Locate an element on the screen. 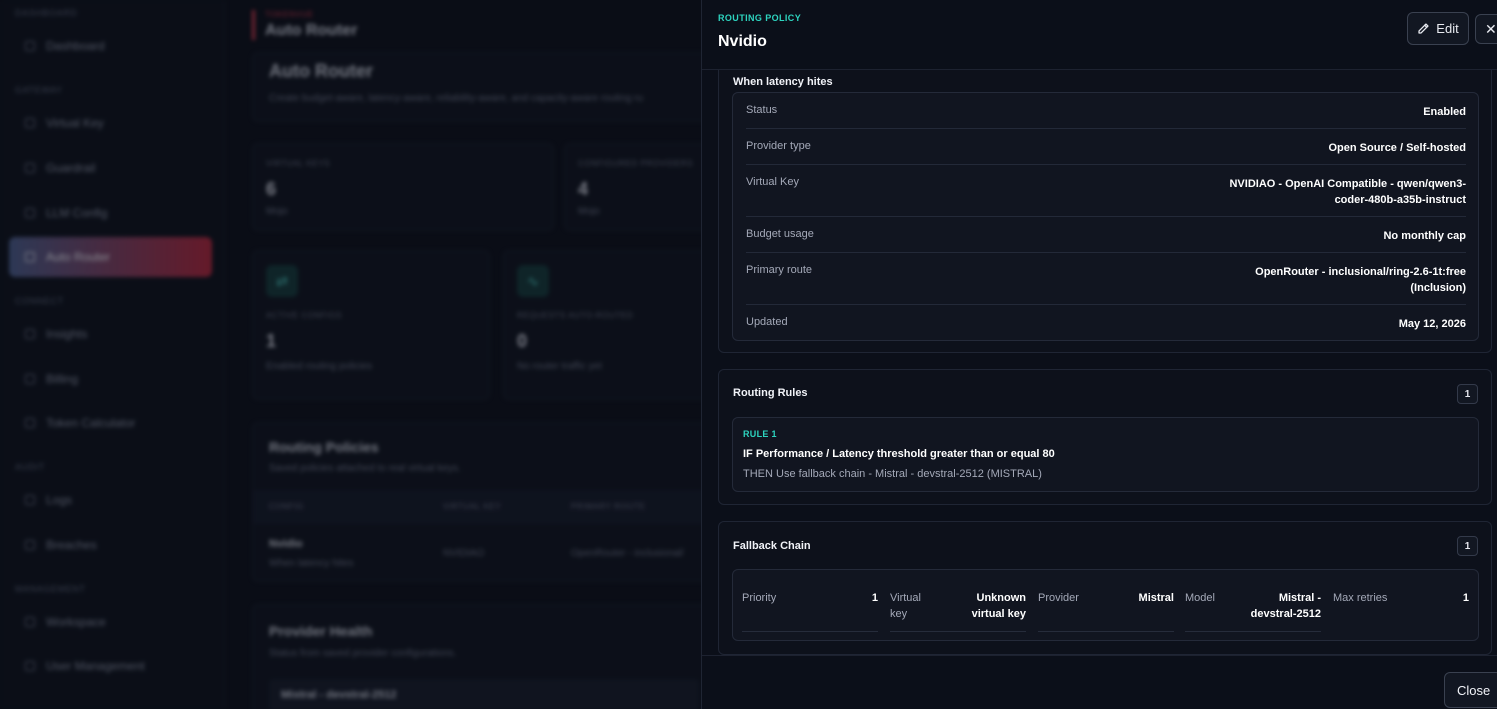 Image resolution: width=1497 pixels, height=709 pixels. key-icon is located at coordinates (30, 123).